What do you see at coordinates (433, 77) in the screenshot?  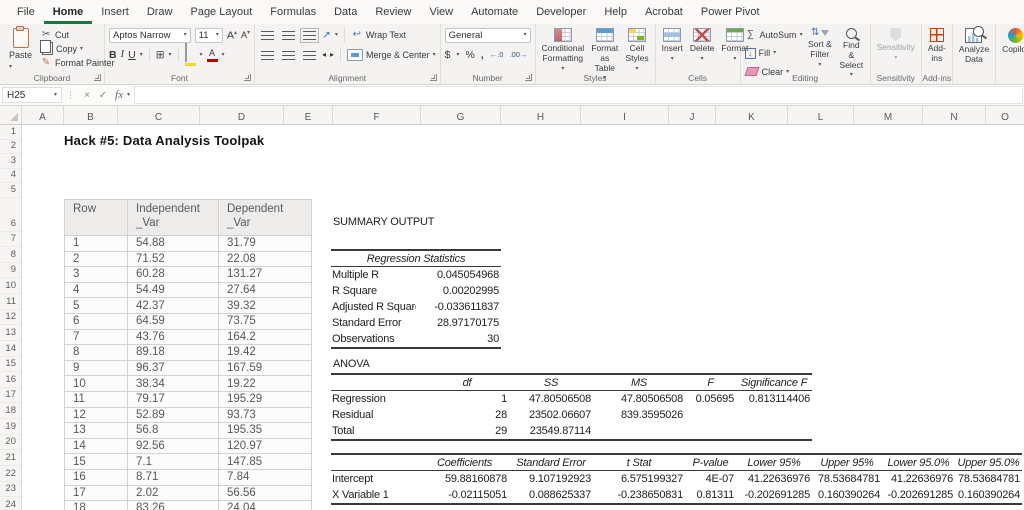 I see `alignment-dialog-launcher` at bounding box center [433, 77].